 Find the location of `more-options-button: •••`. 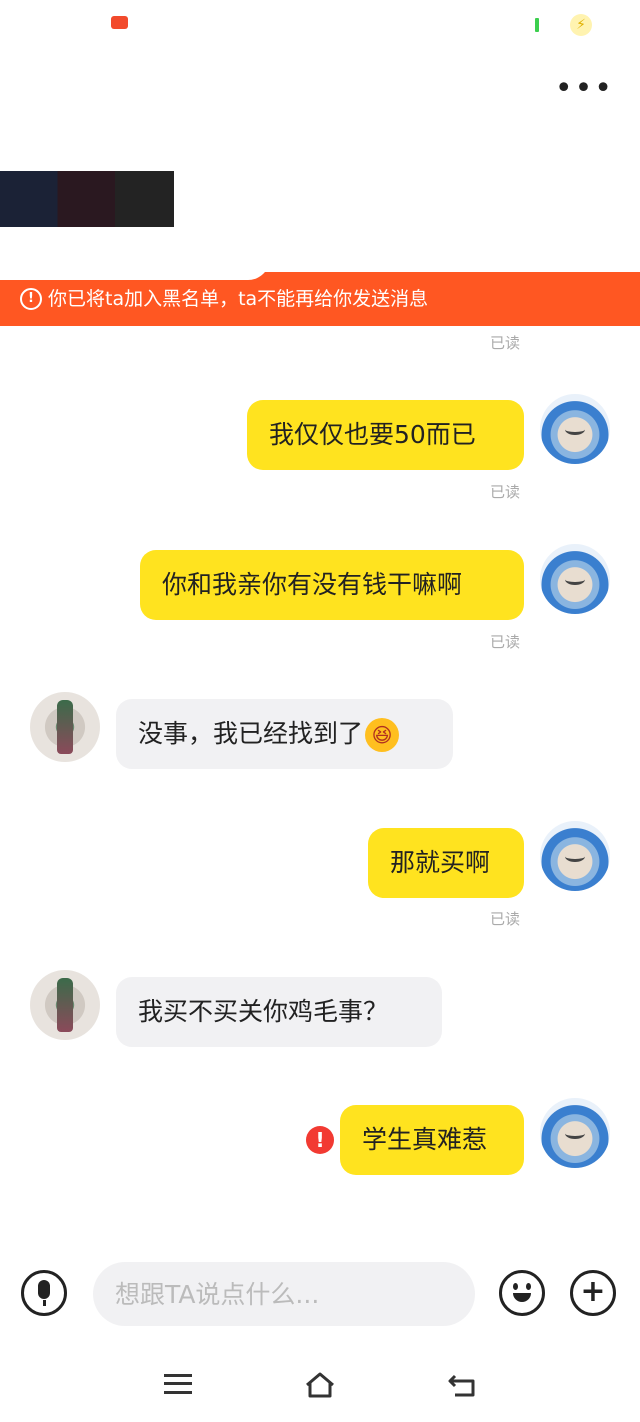

more-options-button: ••• is located at coordinates (584, 89).